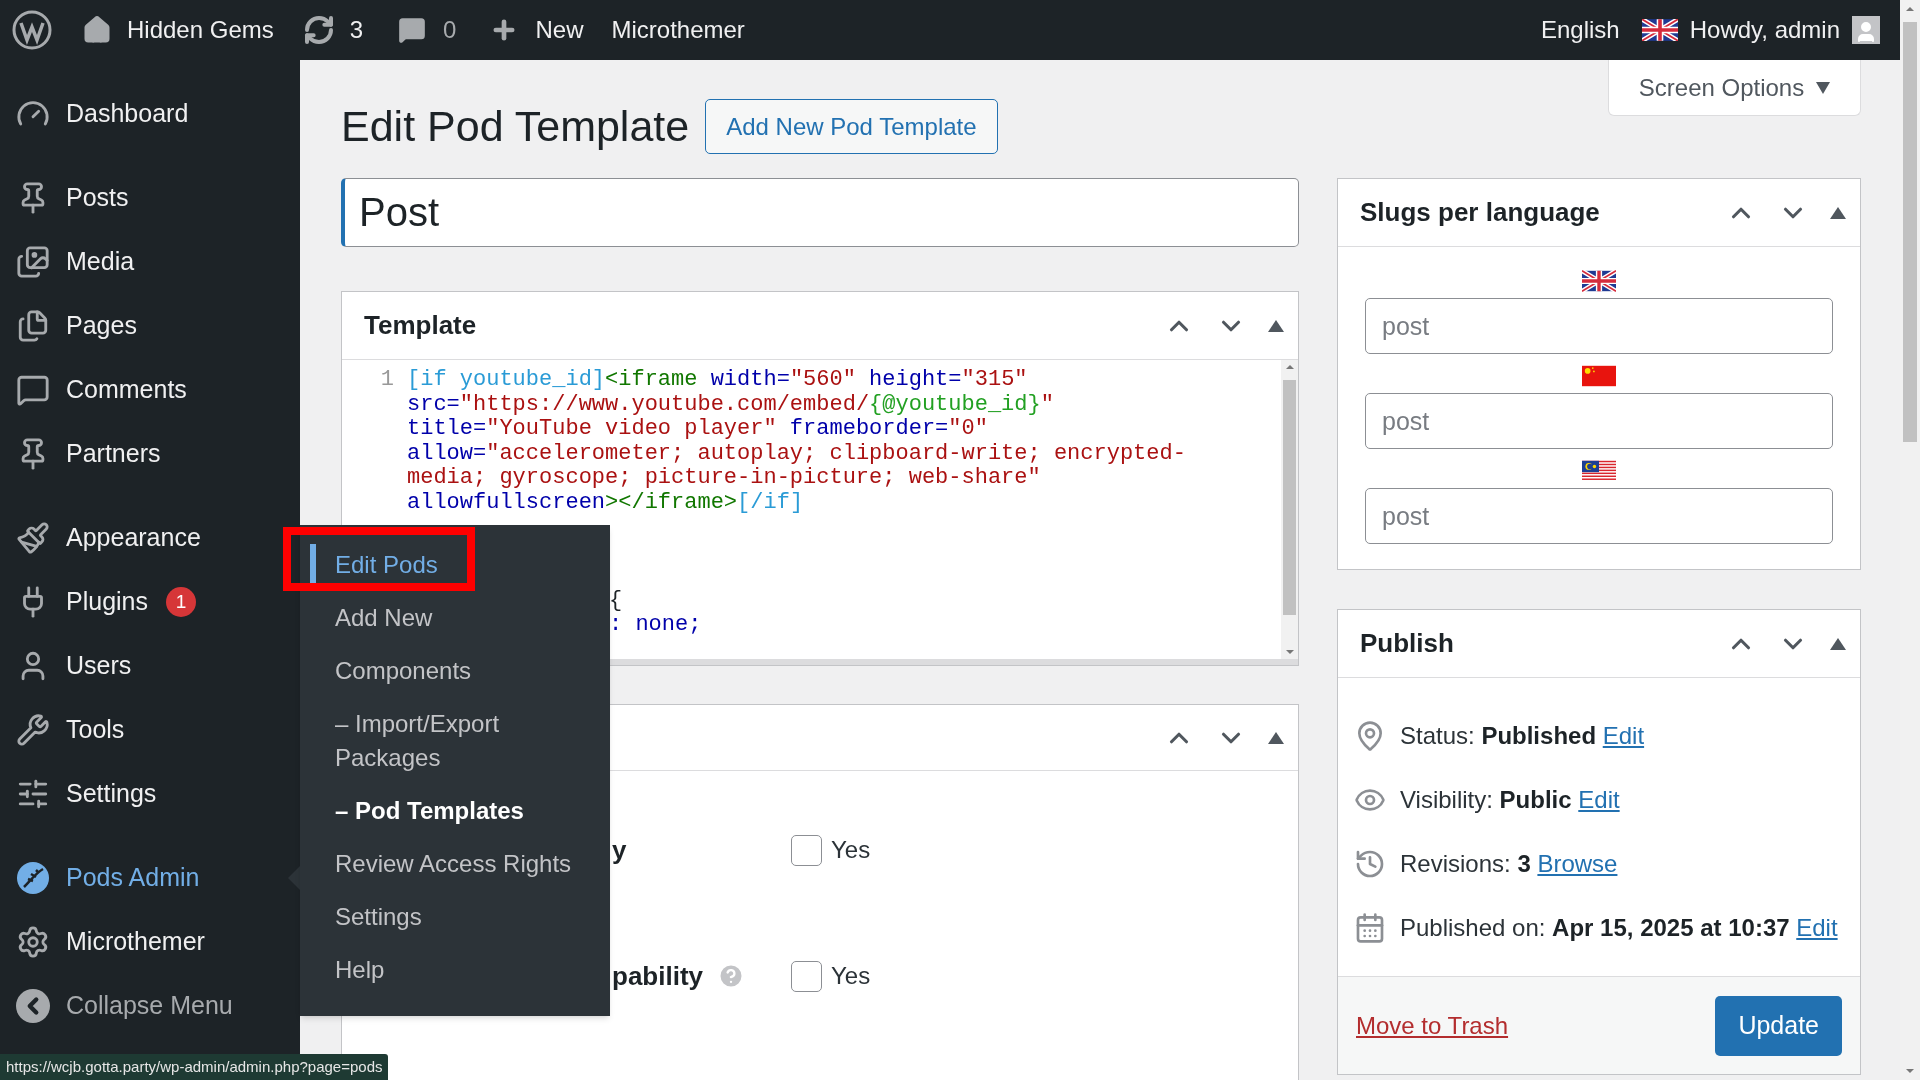 This screenshot has height=1080, width=1920. Describe the element at coordinates (1480, 212) in the screenshot. I see `panel-title: Slugs per language` at that location.